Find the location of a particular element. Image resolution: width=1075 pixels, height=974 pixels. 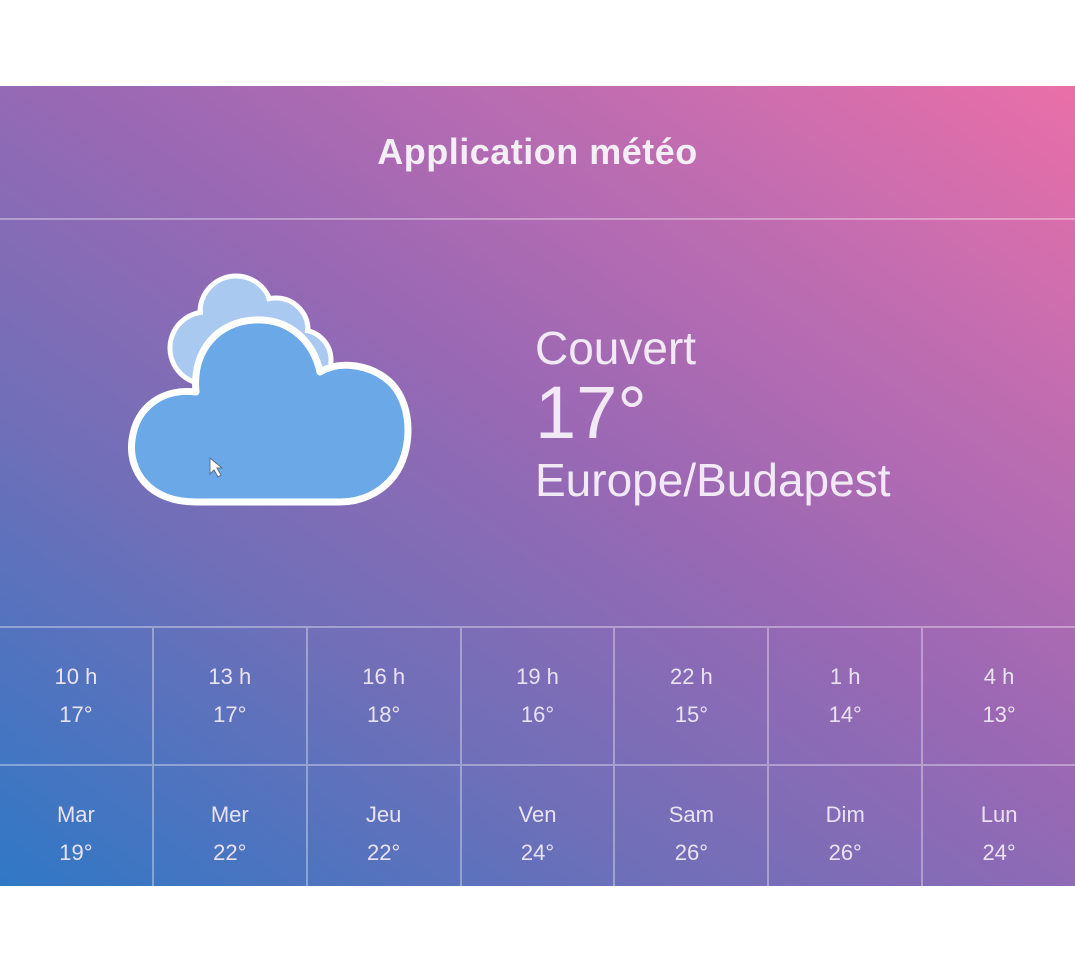

daily-cell: Mar 19° is located at coordinates (77, 826).